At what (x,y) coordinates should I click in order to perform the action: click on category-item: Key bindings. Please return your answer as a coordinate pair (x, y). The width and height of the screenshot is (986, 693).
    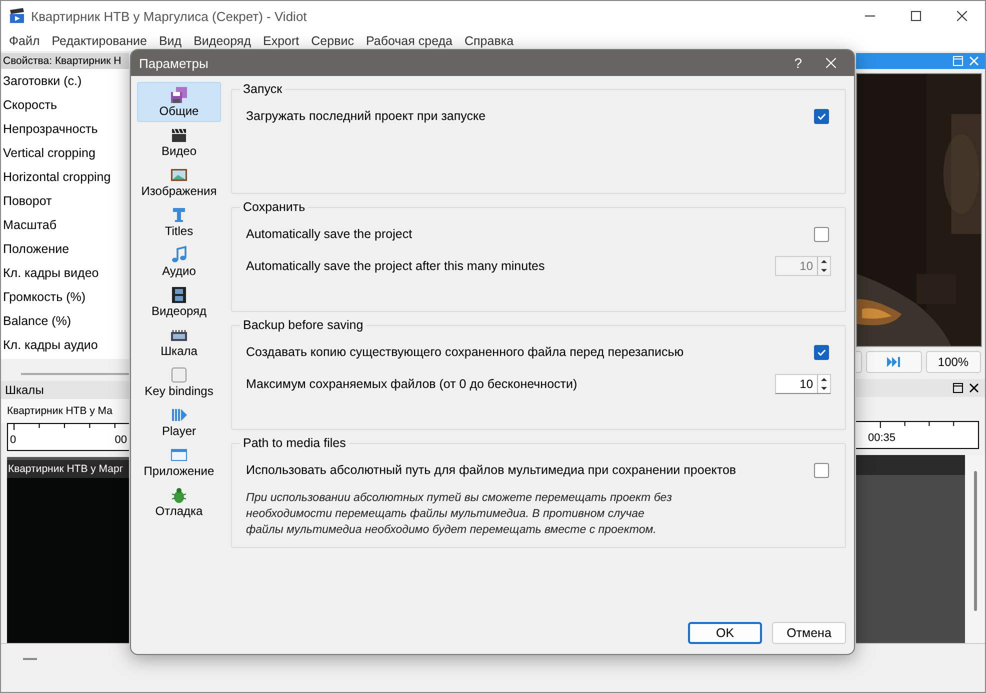
    Looking at the image, I should click on (179, 382).